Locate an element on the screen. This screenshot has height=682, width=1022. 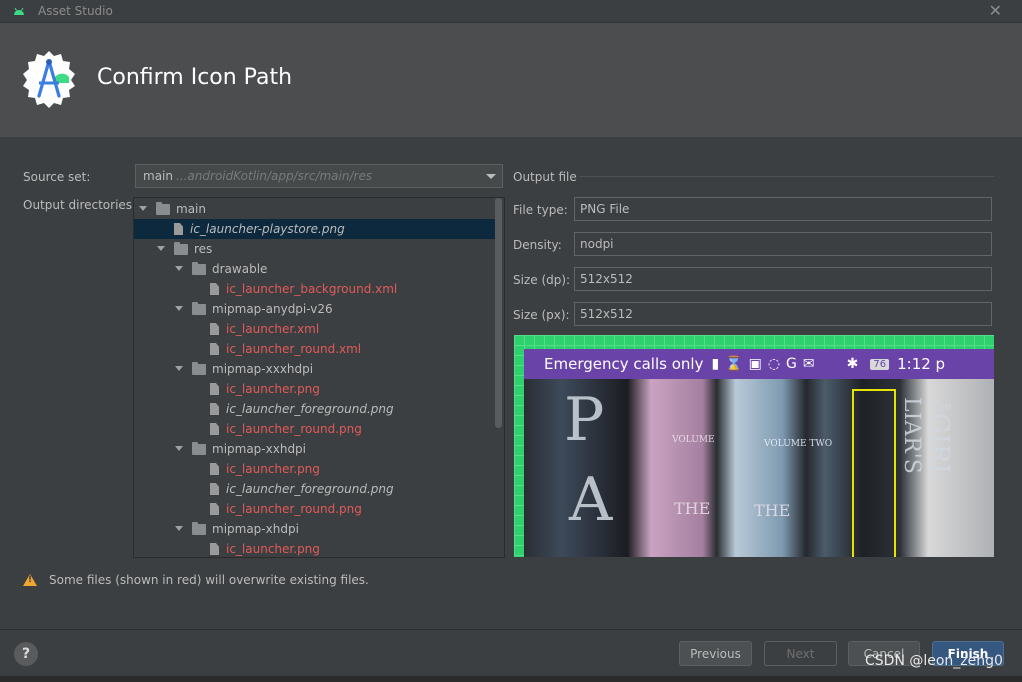
tree-file-row: ic_launcher-playstore.png is located at coordinates (315, 229).